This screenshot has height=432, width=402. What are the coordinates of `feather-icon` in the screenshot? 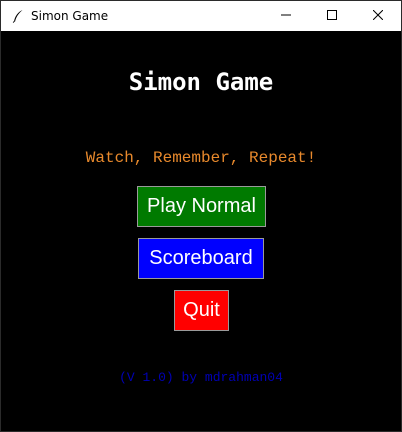 It's located at (18, 16).